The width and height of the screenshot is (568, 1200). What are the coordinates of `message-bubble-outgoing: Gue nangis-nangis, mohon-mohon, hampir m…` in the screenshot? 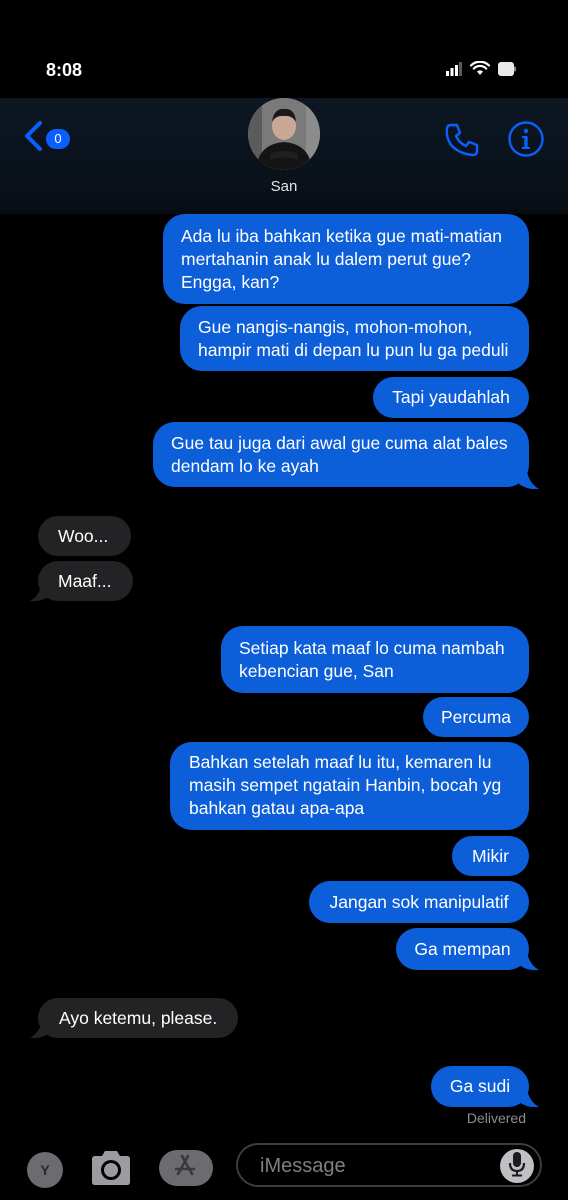 It's located at (354, 338).